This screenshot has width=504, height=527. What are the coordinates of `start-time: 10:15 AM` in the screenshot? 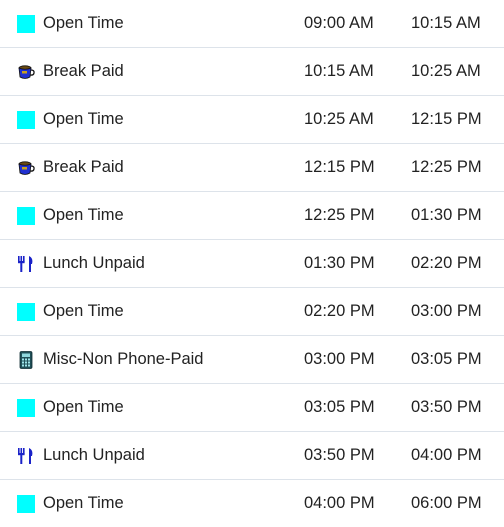 It's located at (339, 71).